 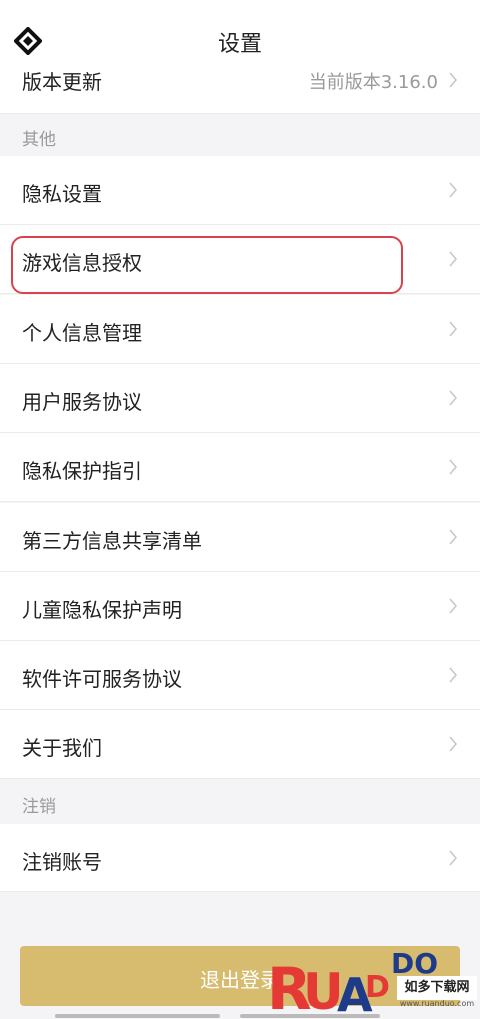 What do you see at coordinates (239, 44) in the screenshot?
I see `page-title: 设置` at bounding box center [239, 44].